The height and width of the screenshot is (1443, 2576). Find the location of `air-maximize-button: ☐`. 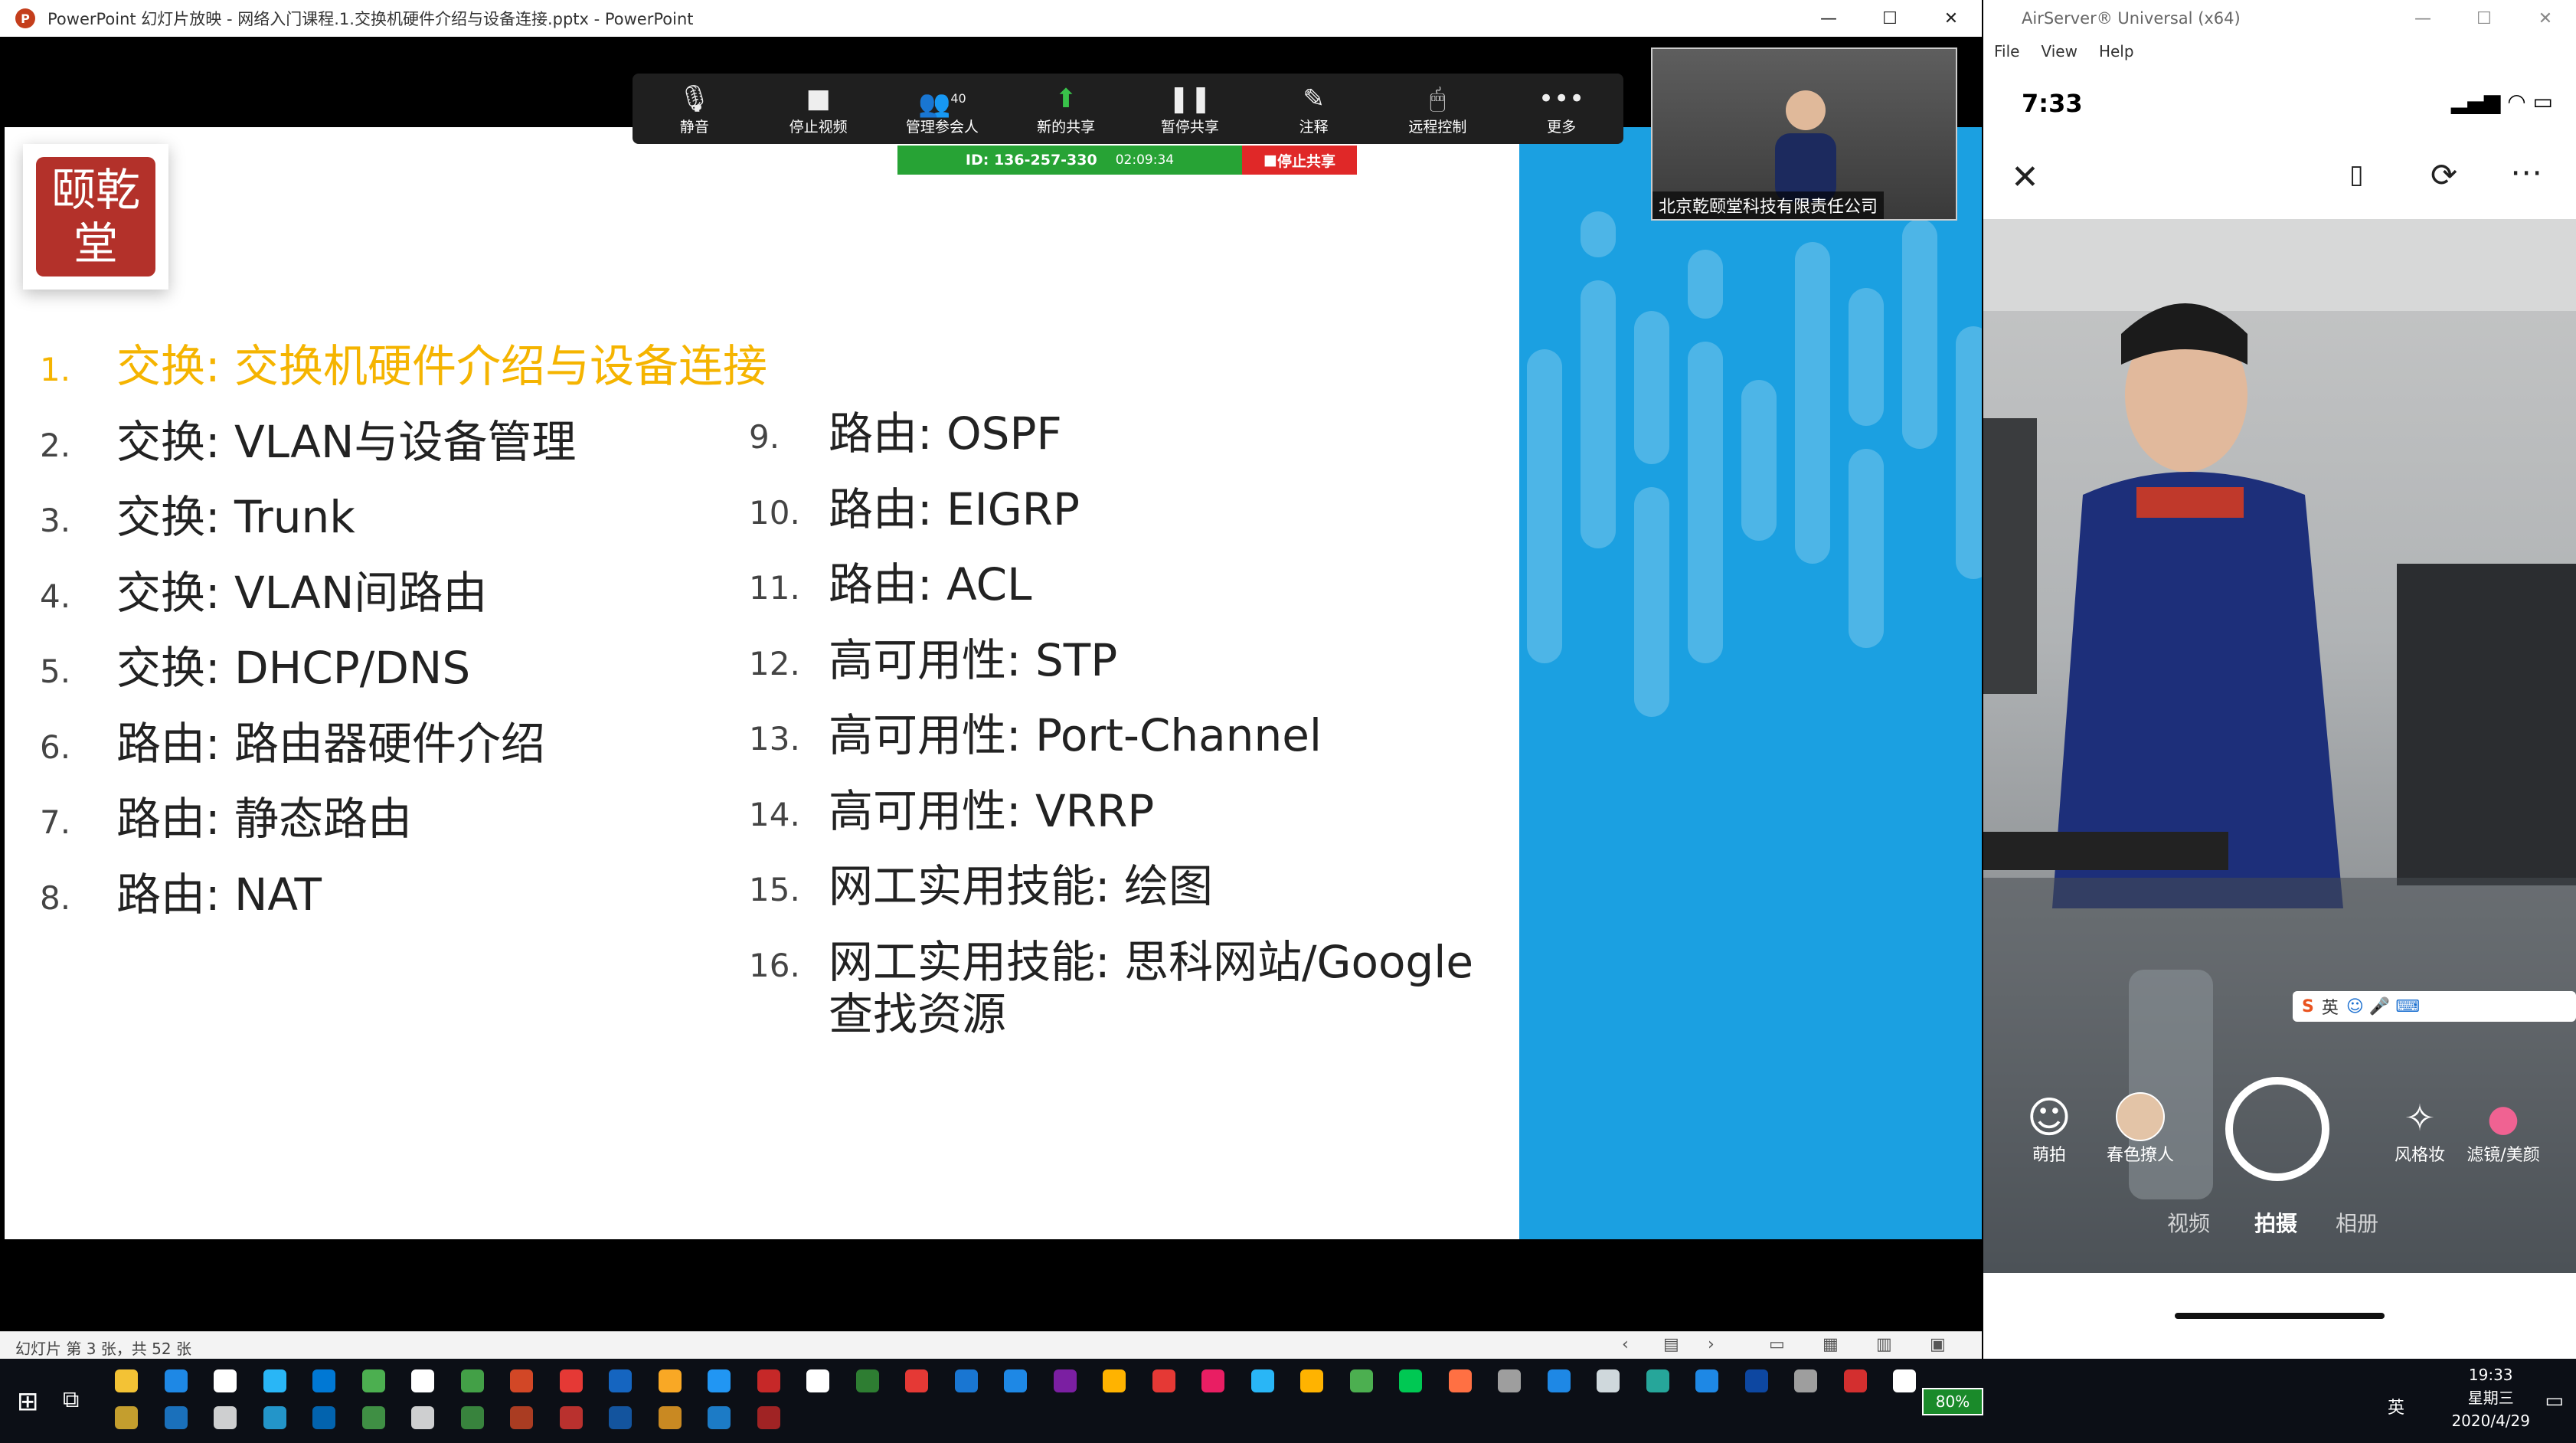

air-maximize-button: ☐ is located at coordinates (2484, 19).